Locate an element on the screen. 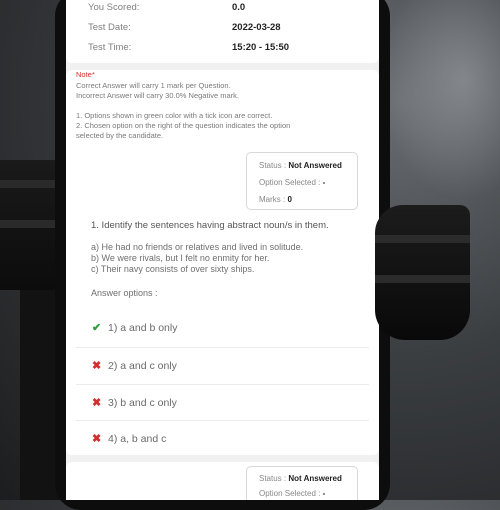  answer-option-label: 2) a and c only is located at coordinates (142, 366).